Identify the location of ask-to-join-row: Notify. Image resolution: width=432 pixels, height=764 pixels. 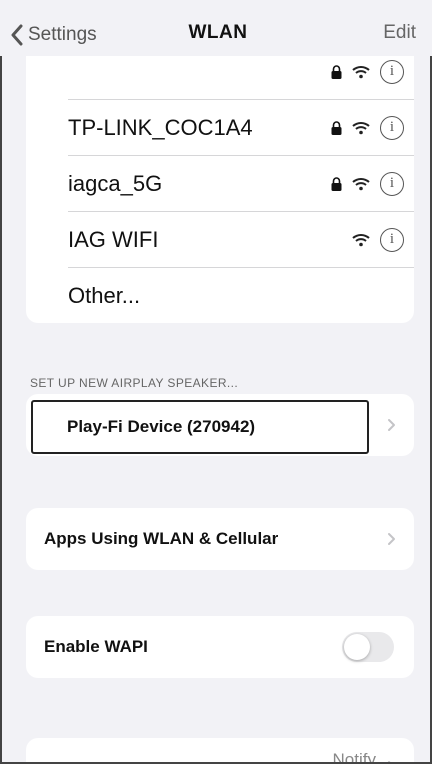
(220, 751).